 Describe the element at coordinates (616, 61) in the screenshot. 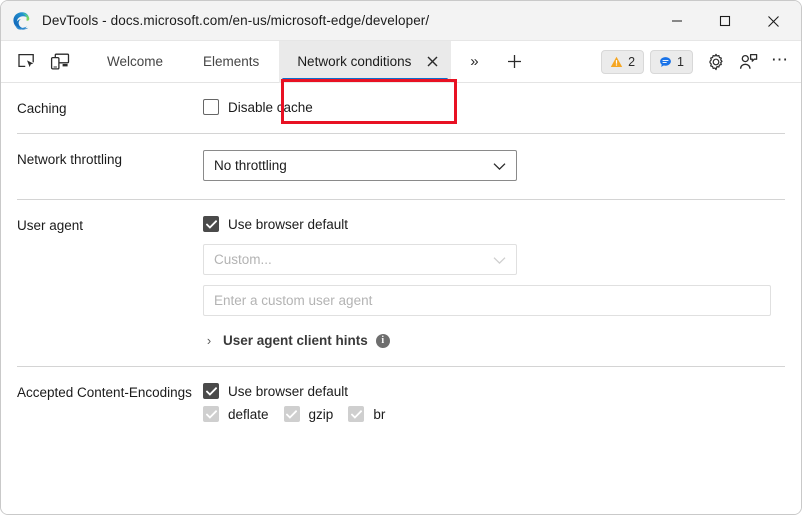

I see `warning-triangle-icon` at that location.